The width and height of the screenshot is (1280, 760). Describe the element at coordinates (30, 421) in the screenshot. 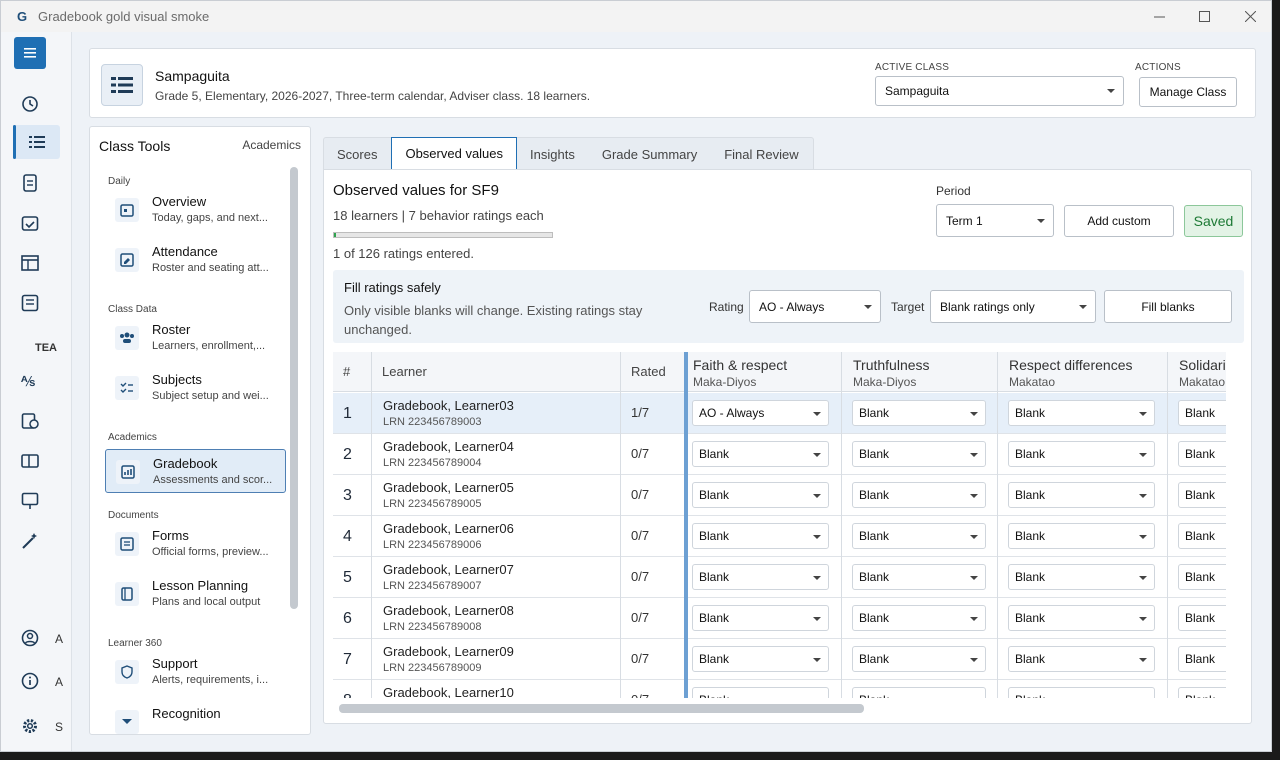

I see `rail-schedule-button` at that location.